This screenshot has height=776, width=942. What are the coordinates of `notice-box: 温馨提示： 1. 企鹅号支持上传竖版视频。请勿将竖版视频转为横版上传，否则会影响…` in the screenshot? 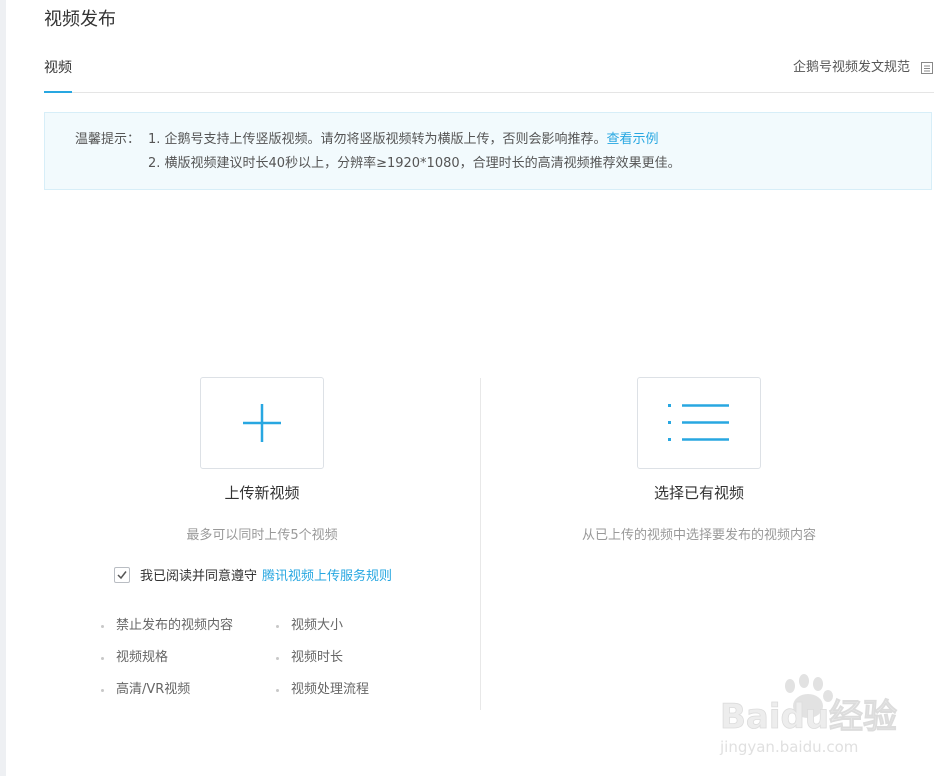 It's located at (488, 151).